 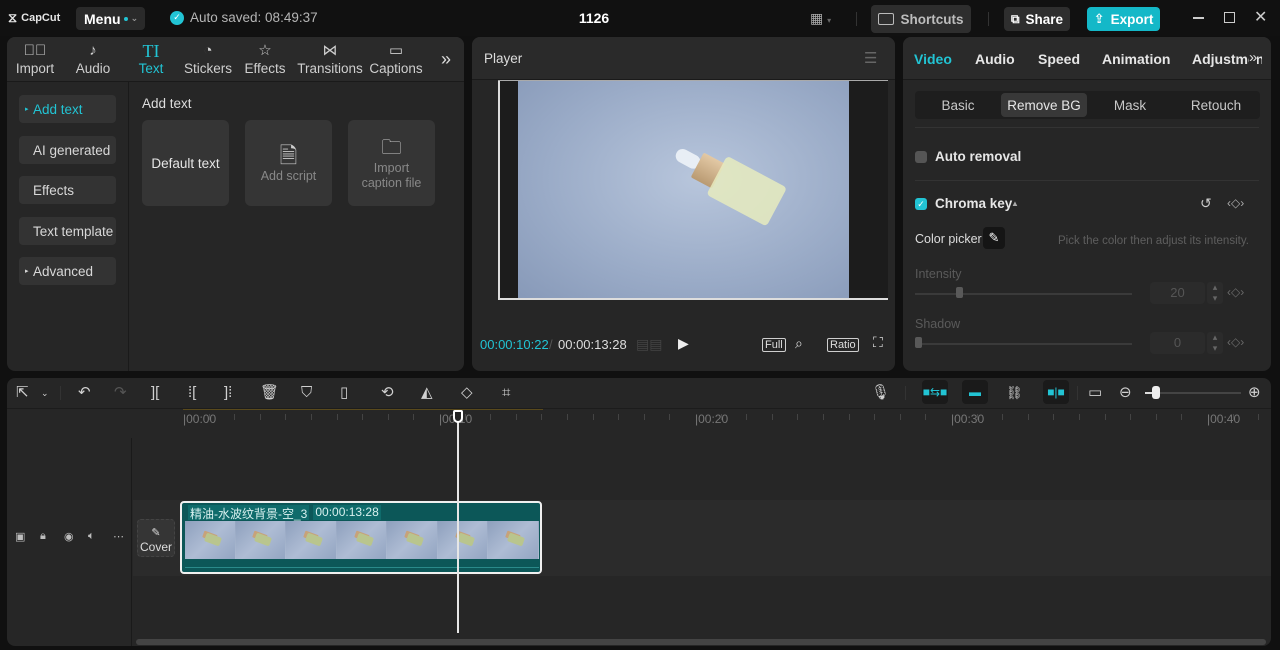 What do you see at coordinates (975, 392) in the screenshot?
I see `auto-snap-button: ▬` at bounding box center [975, 392].